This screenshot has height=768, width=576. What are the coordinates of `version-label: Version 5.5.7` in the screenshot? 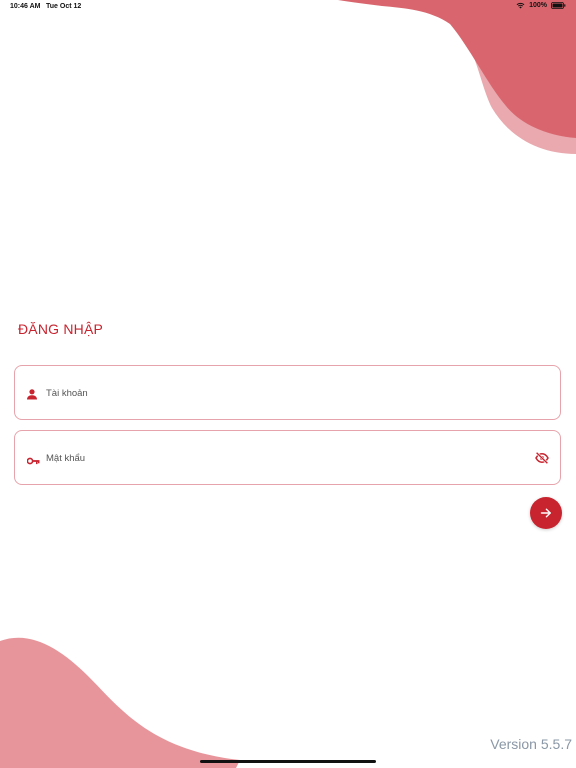 It's located at (531, 744).